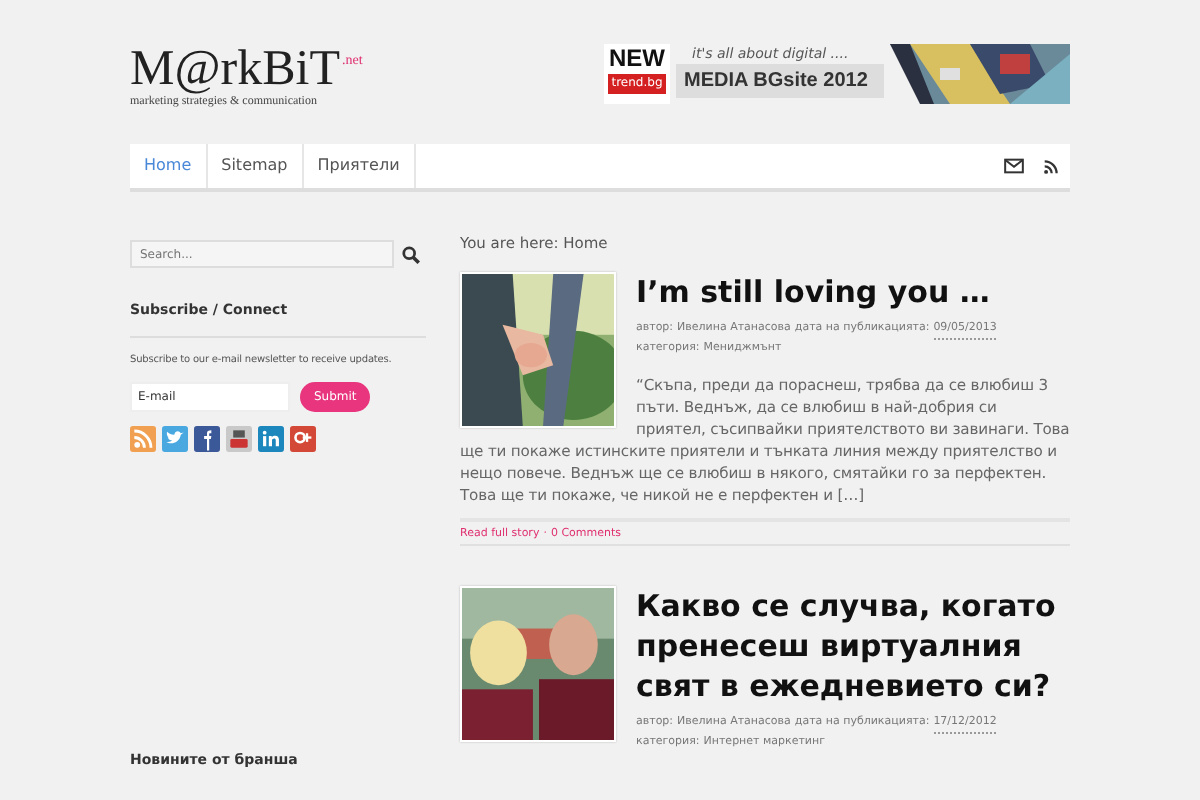 The width and height of the screenshot is (1200, 800). Describe the element at coordinates (169, 166) in the screenshot. I see `nav-tab: Home` at that location.